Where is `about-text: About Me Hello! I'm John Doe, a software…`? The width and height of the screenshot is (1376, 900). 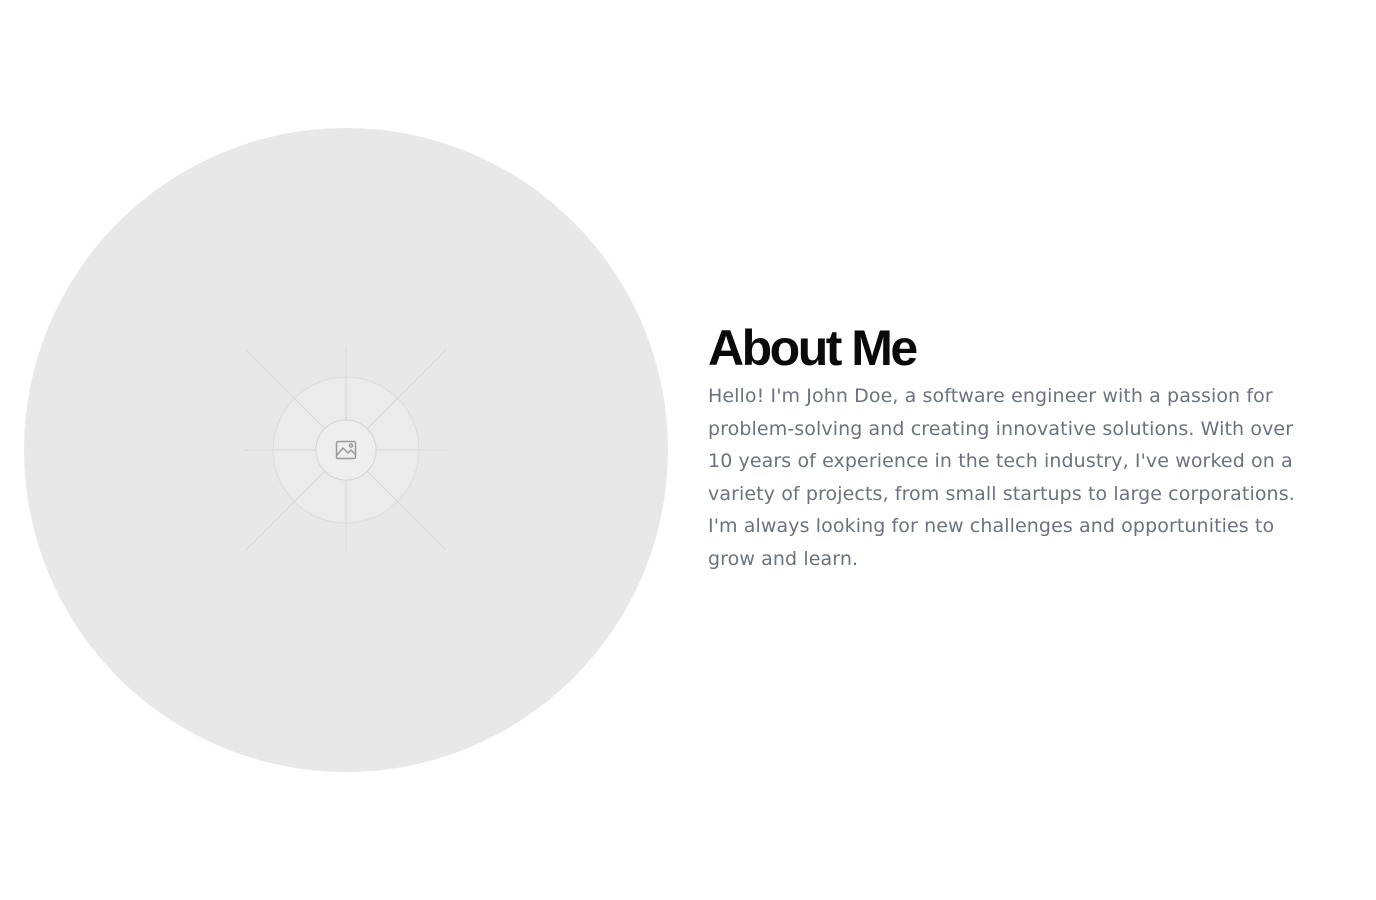 about-text: About Me Hello! I'm John Doe, a software… is located at coordinates (1013, 446).